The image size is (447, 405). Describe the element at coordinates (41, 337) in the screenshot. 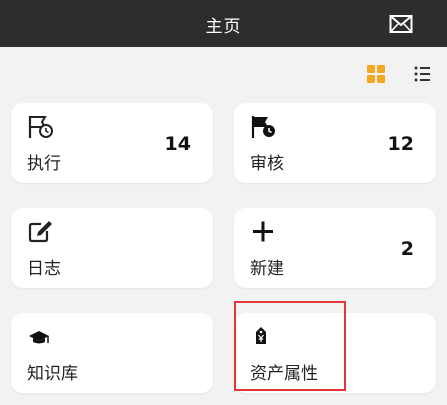

I see `graduation-cap-icon` at that location.